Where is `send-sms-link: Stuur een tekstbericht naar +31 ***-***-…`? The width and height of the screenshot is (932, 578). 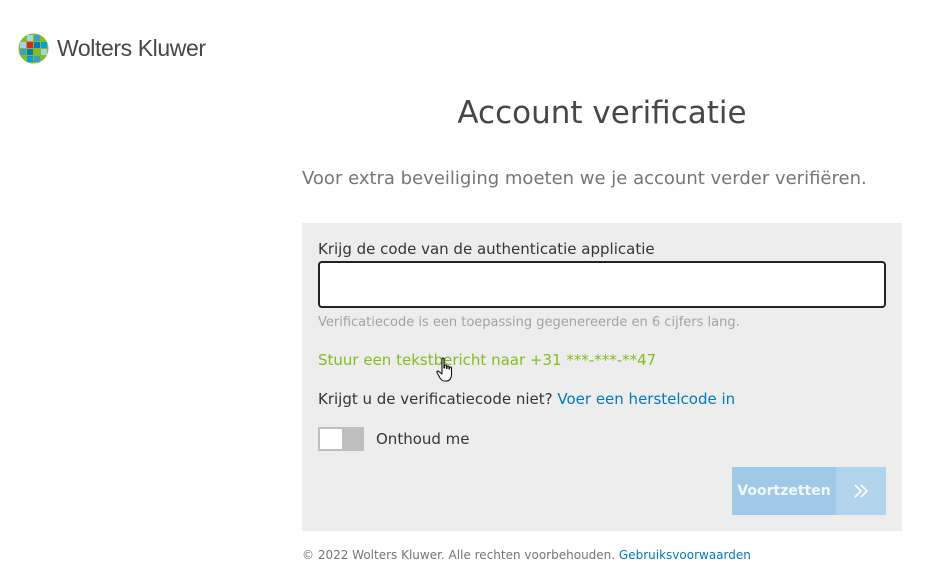
send-sms-link: Stuur een tekstbericht naar +31 ***-***-… is located at coordinates (487, 360).